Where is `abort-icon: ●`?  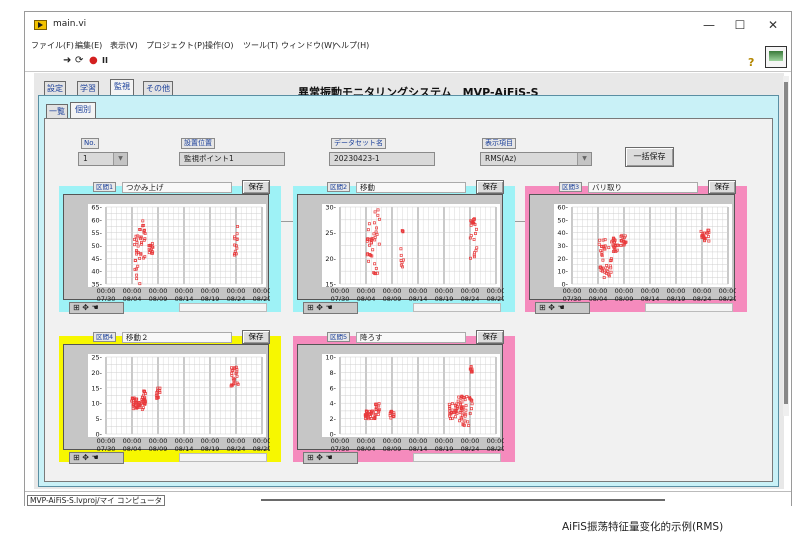 abort-icon: ● is located at coordinates (93, 61).